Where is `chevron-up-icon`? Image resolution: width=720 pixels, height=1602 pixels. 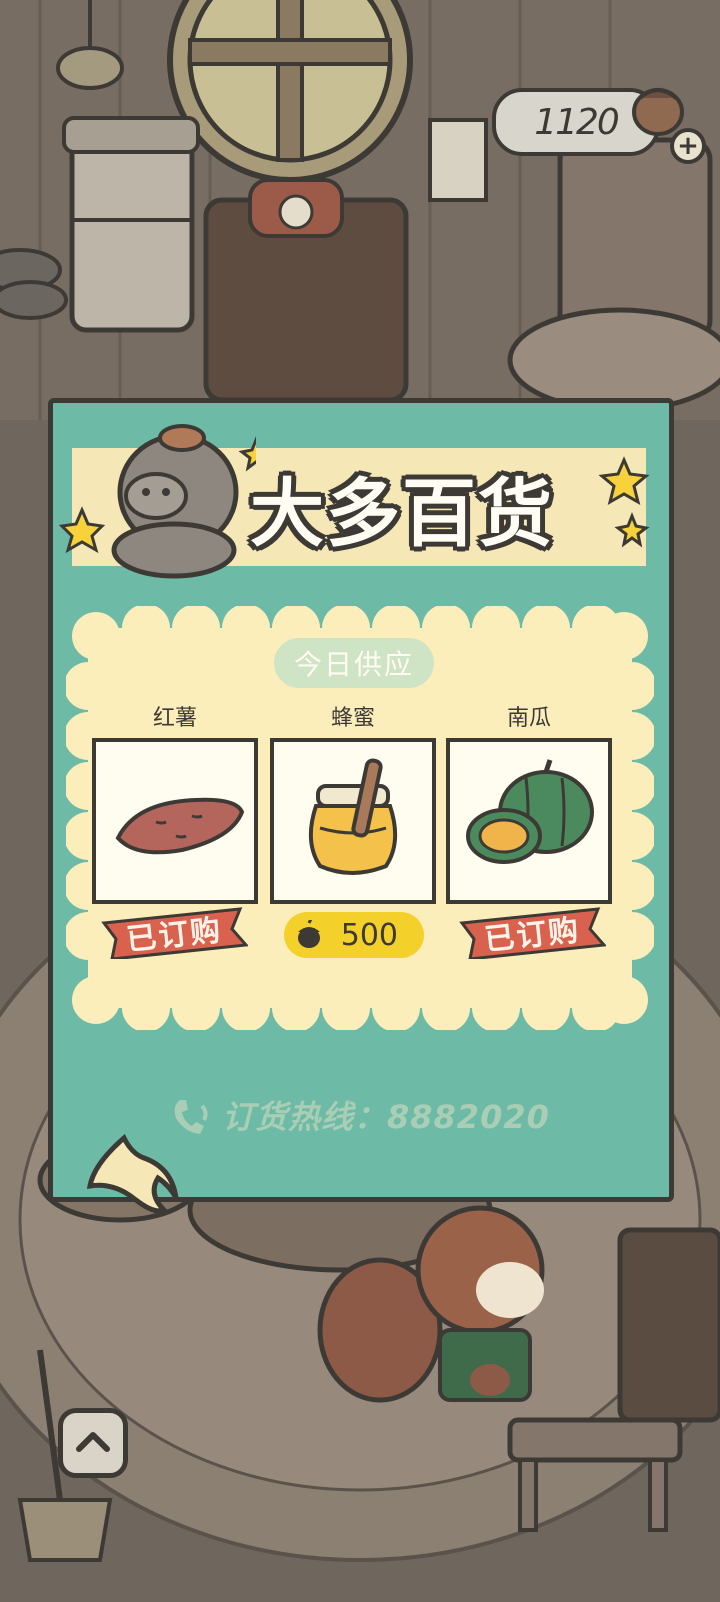
chevron-up-icon is located at coordinates (93, 1442).